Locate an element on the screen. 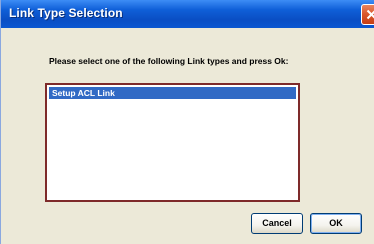 The width and height of the screenshot is (374, 244). title-bar: Link Type Selection is located at coordinates (187, 14).